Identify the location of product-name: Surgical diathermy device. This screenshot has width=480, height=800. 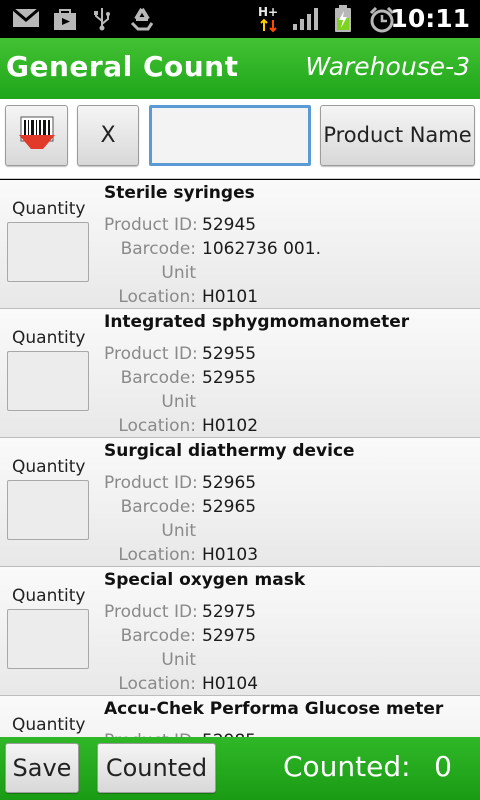
(229, 451).